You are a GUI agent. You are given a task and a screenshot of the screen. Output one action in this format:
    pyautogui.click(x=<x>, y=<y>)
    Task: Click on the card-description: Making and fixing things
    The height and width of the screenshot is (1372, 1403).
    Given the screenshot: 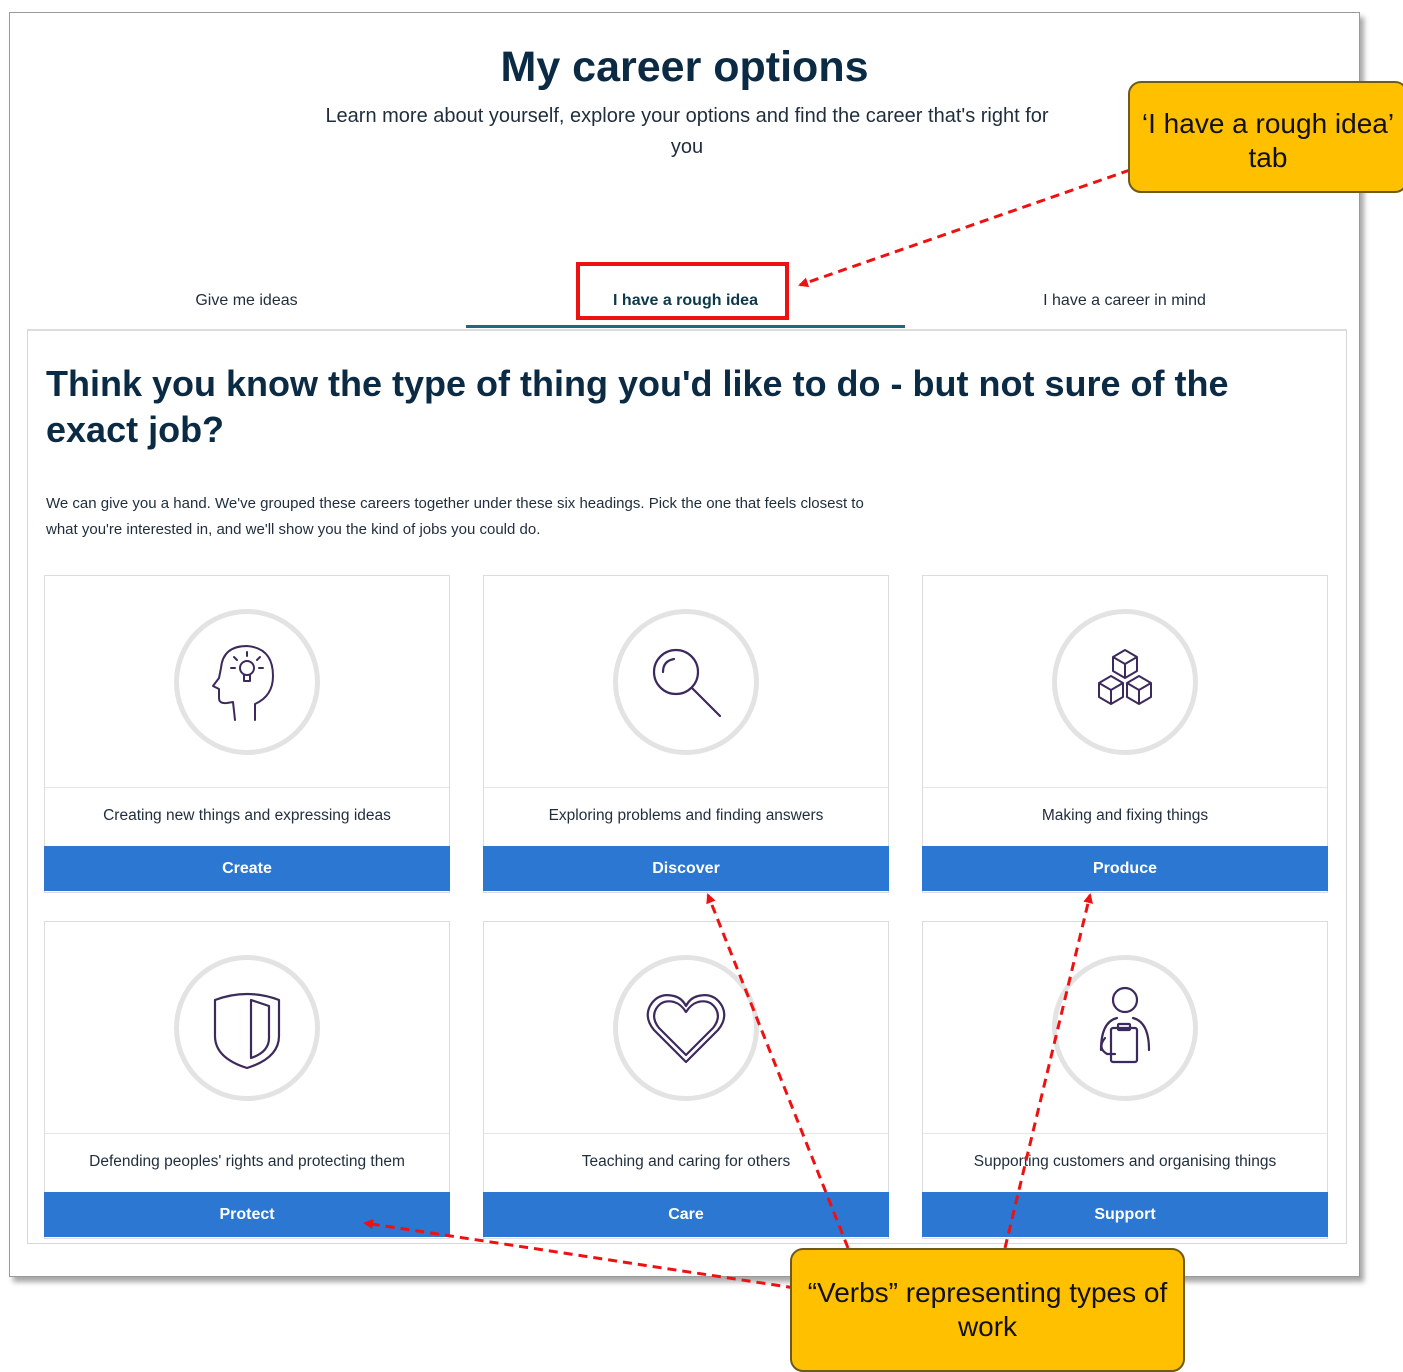 What is the action you would take?
    pyautogui.click(x=1125, y=815)
    